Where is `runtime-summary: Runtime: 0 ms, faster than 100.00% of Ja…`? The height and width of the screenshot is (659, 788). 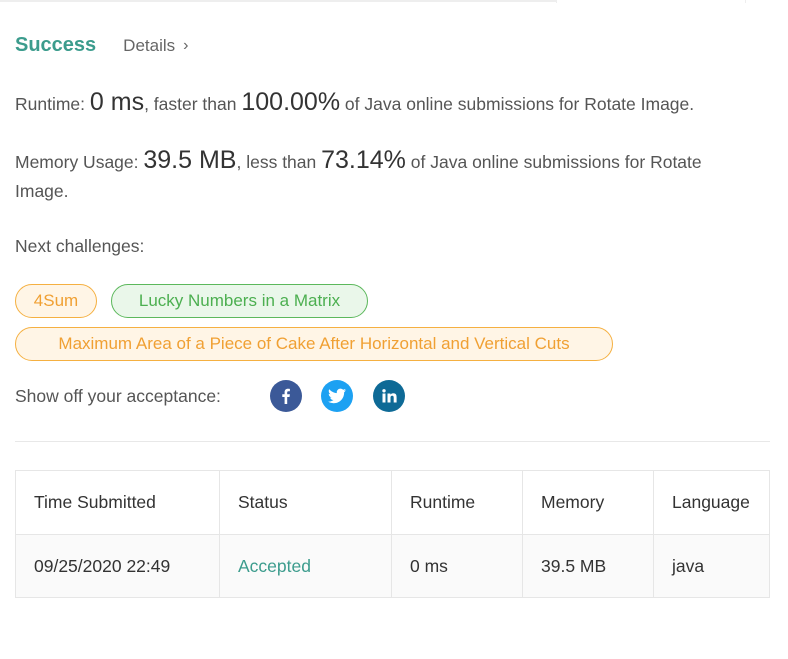 runtime-summary: Runtime: 0 ms, faster than 100.00% of Ja… is located at coordinates (354, 102).